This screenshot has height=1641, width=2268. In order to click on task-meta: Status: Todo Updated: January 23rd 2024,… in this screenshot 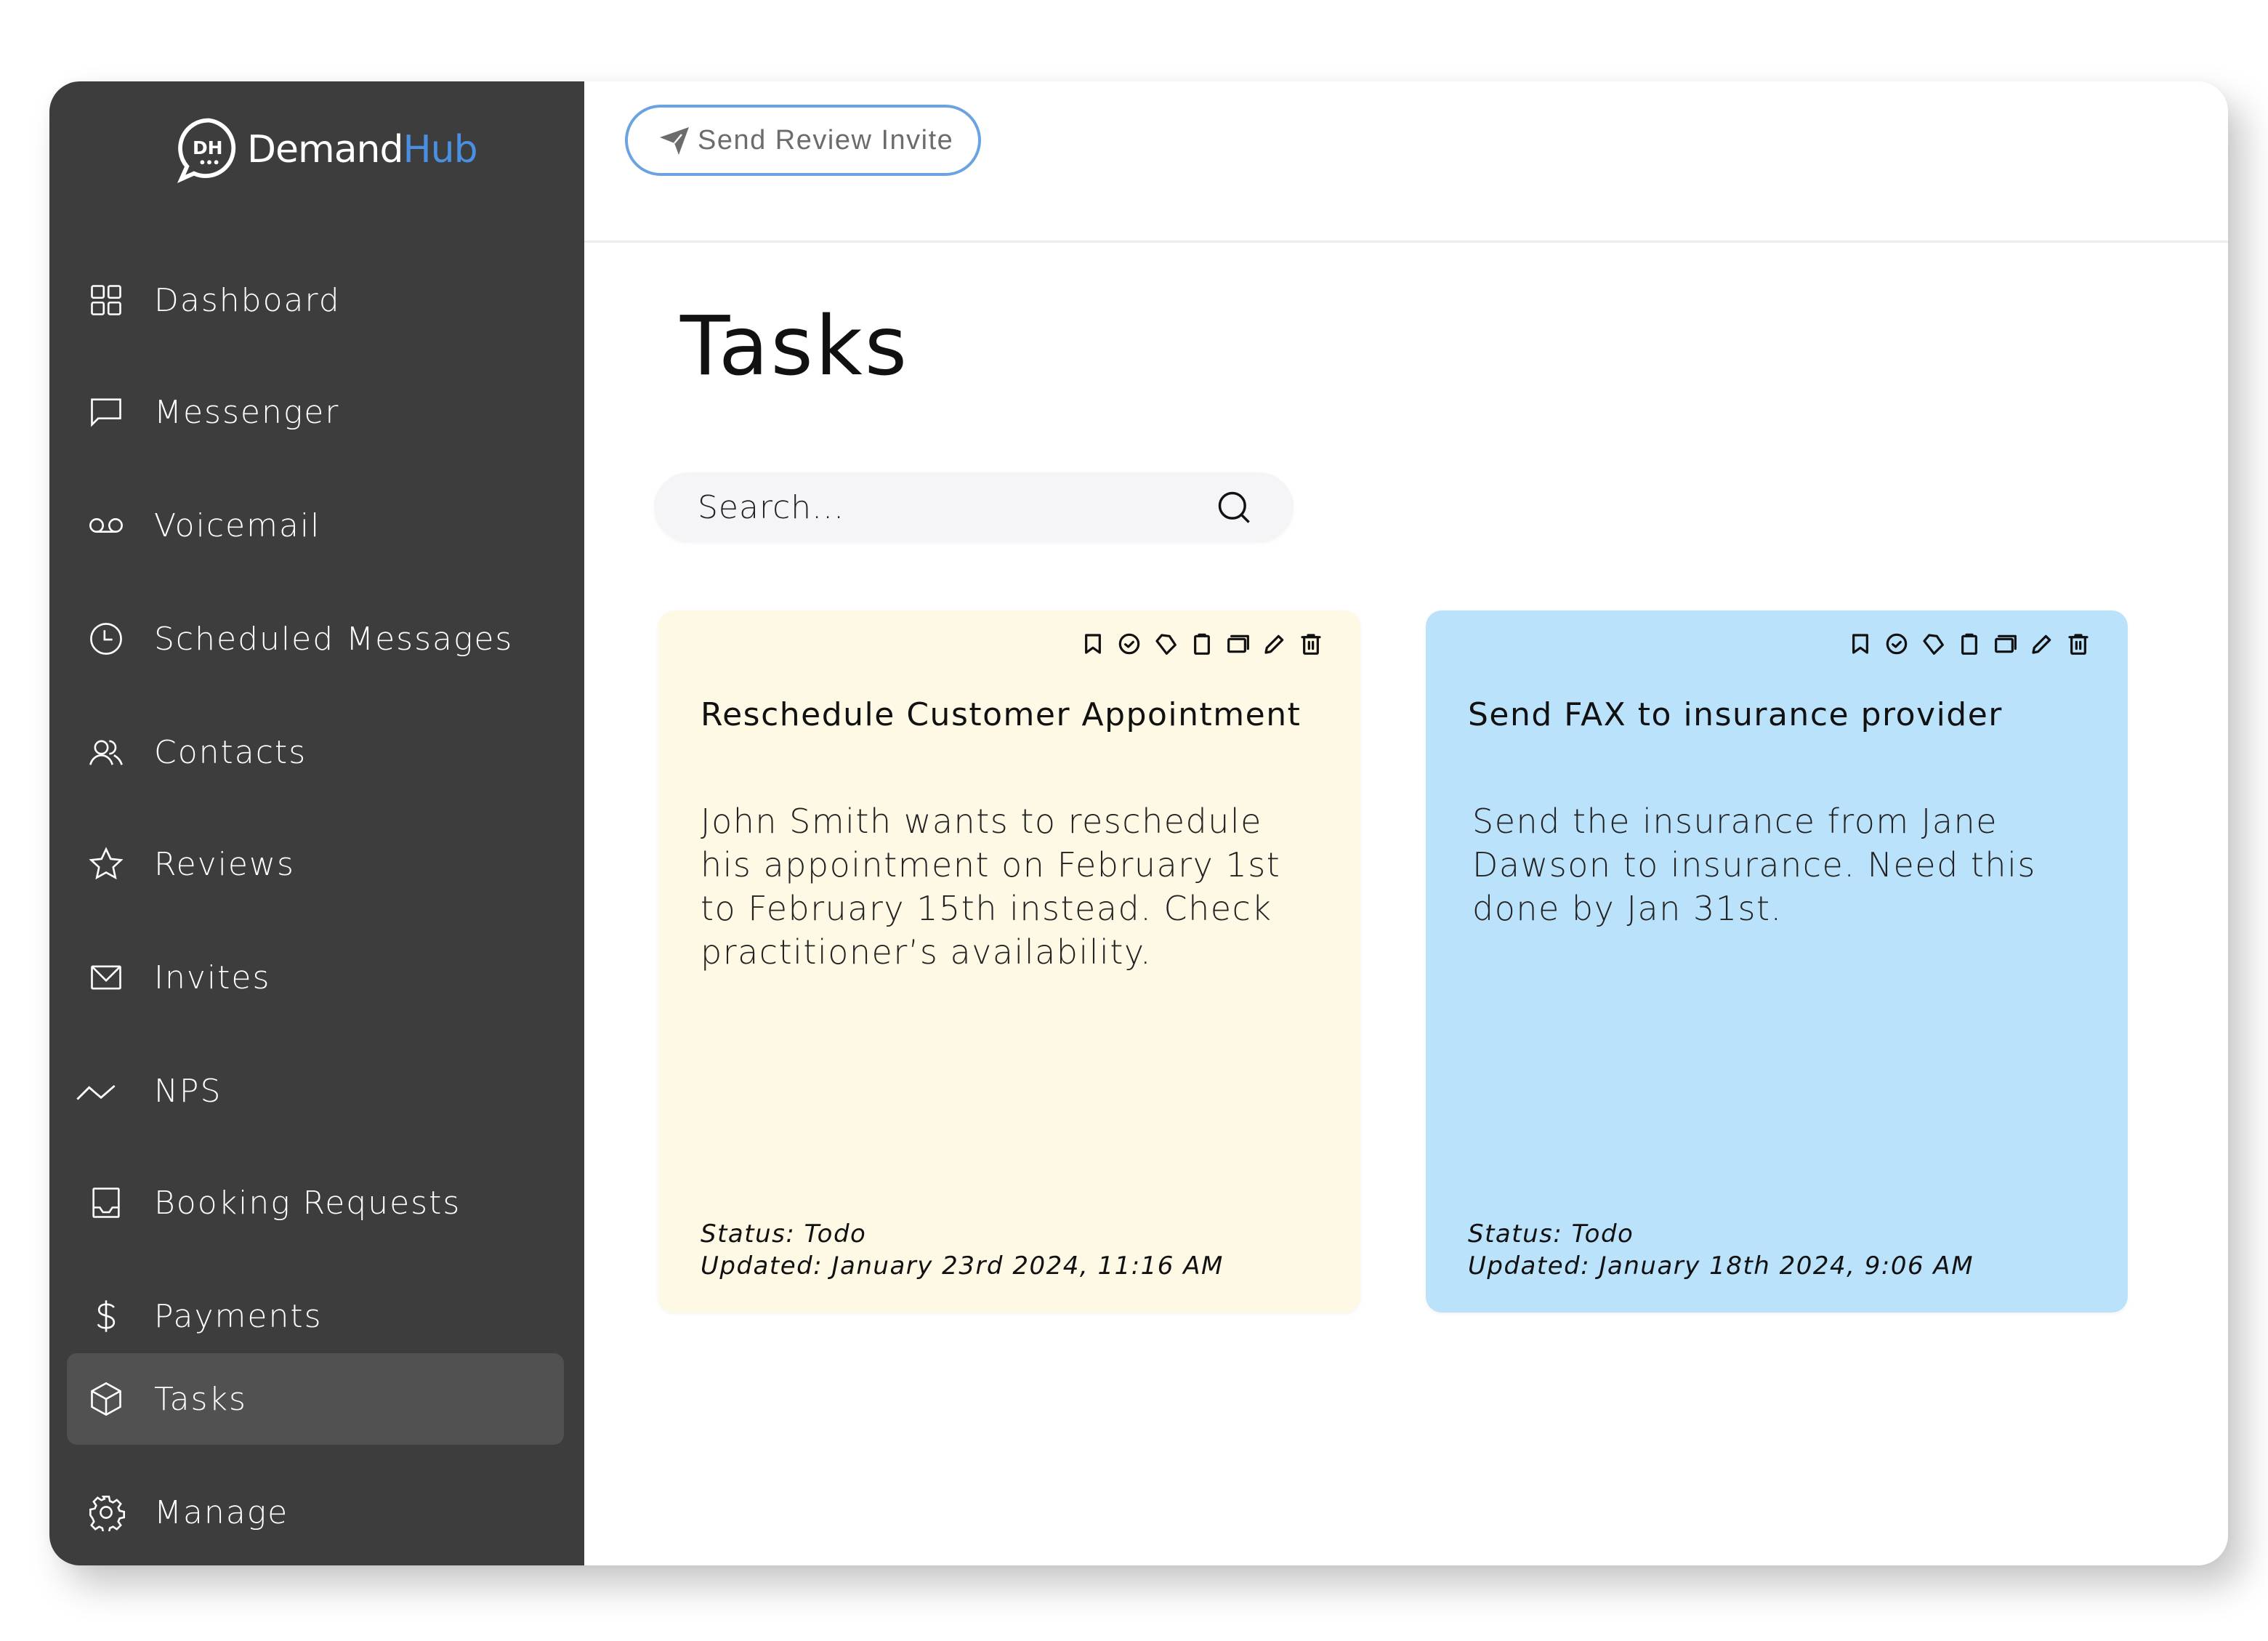, I will do `click(962, 1250)`.